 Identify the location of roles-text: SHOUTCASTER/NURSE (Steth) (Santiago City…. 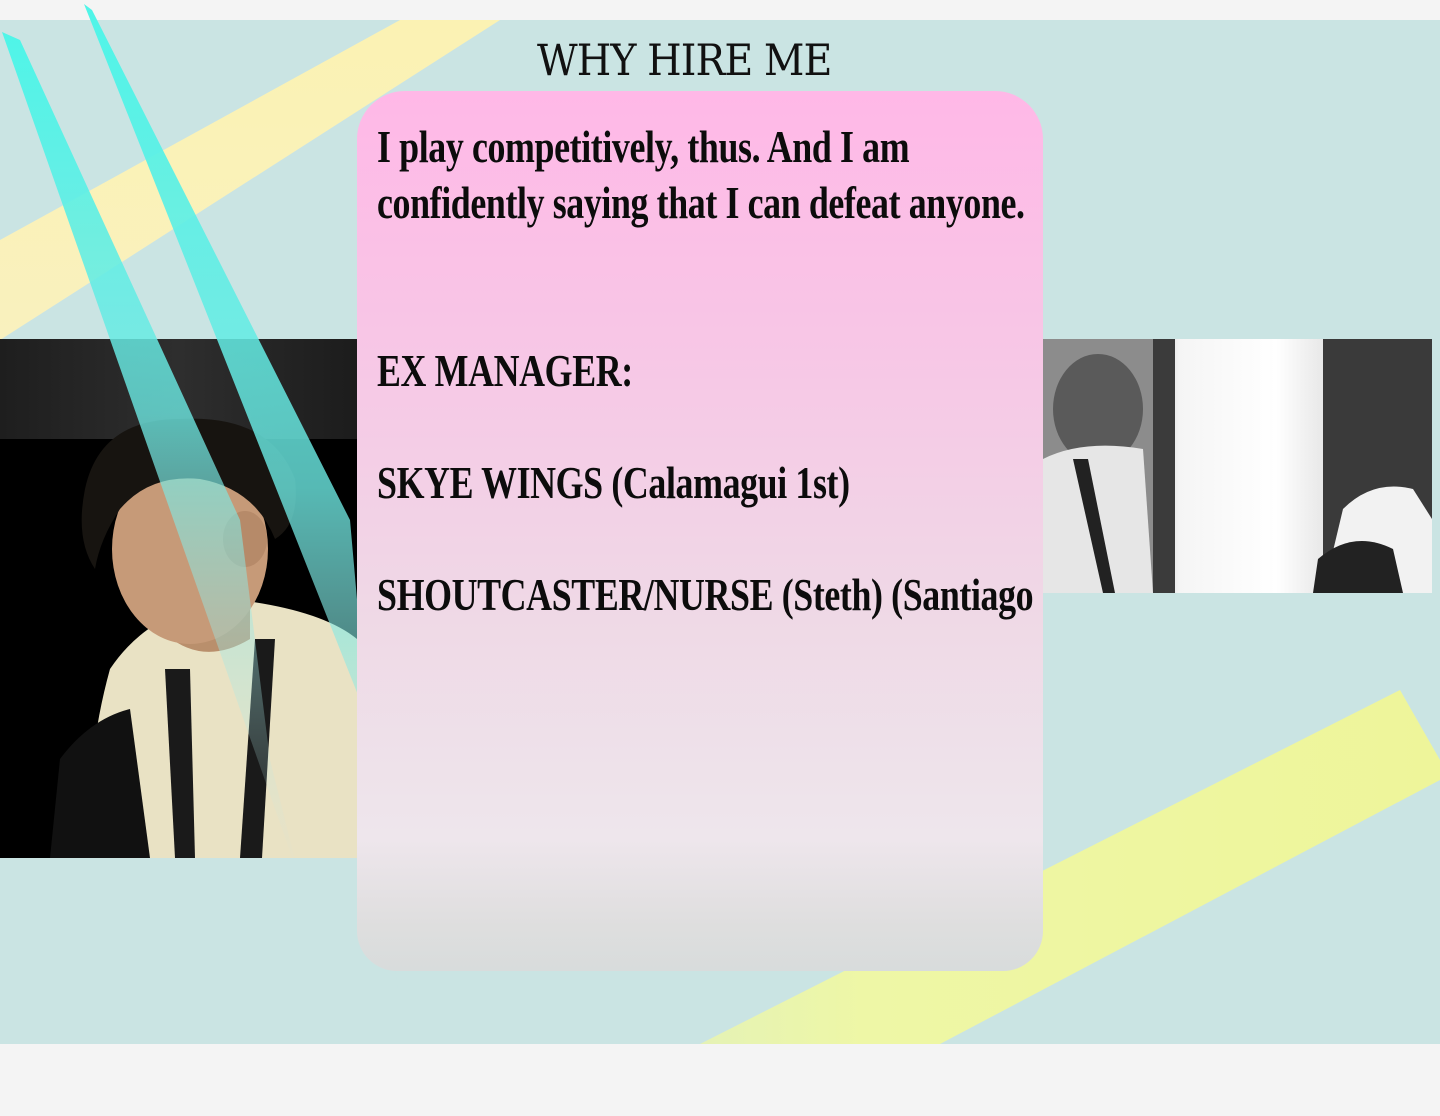
(710, 594).